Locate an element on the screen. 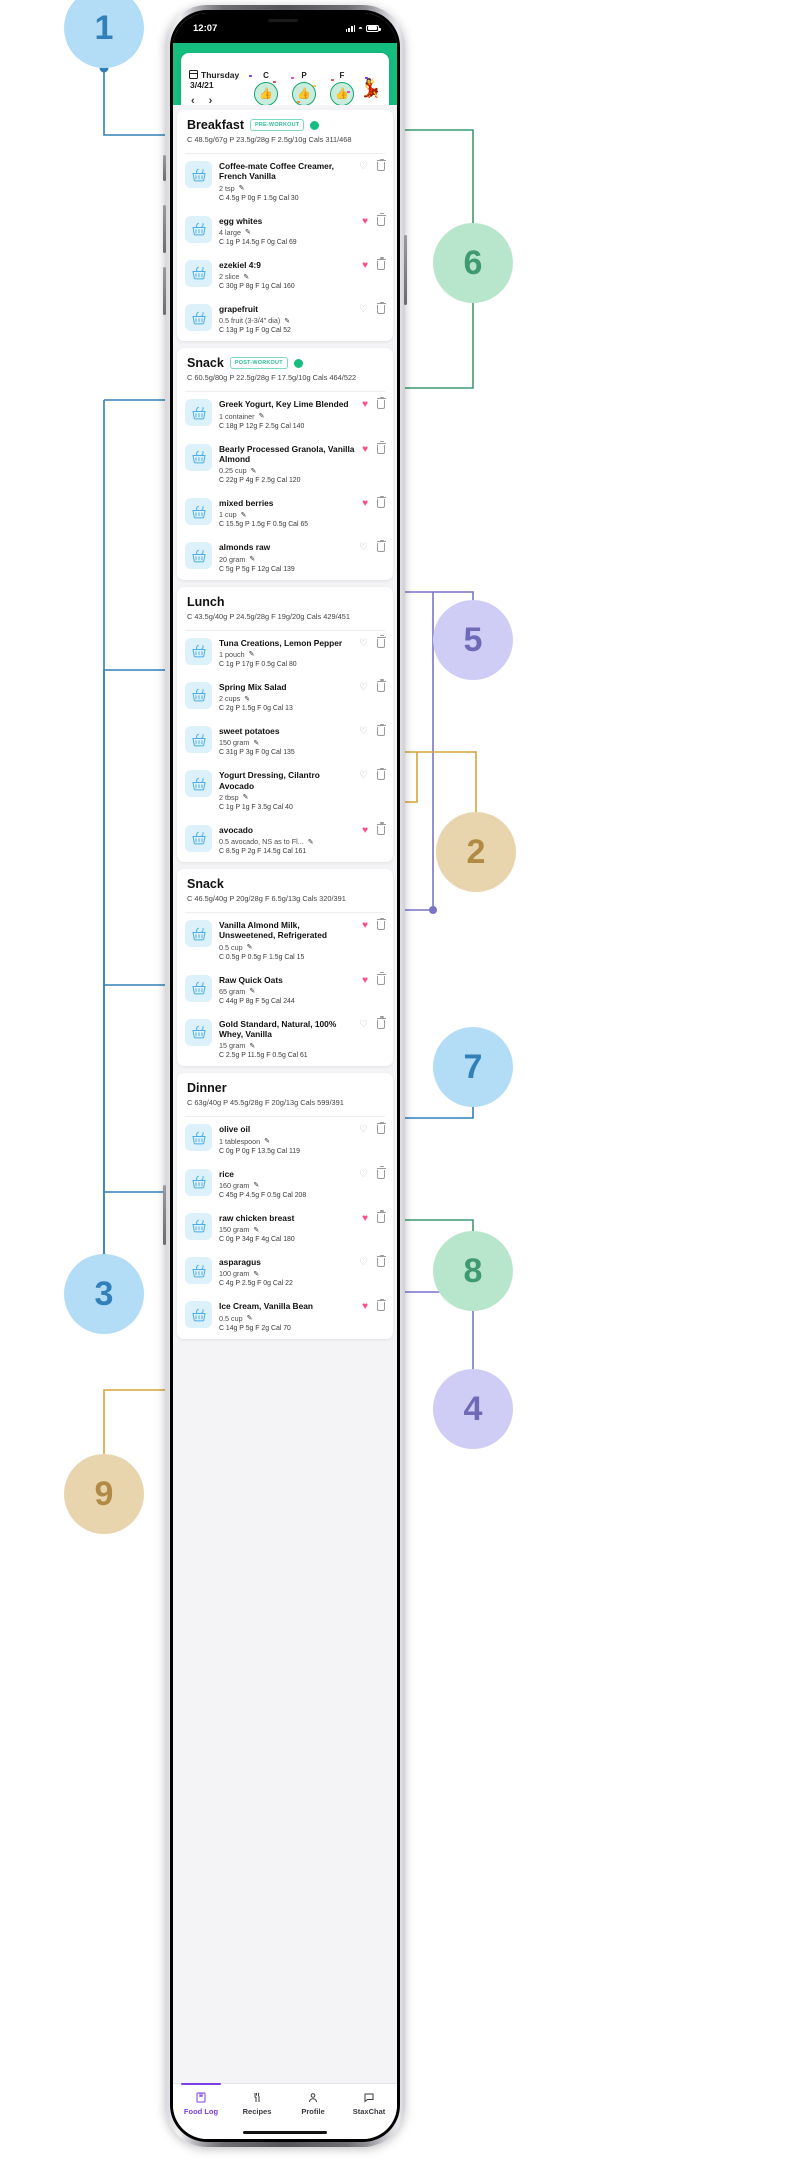 This screenshot has height=2167, width=800. meal-title-row: Snack POST-WORKOUT is located at coordinates (285, 363).